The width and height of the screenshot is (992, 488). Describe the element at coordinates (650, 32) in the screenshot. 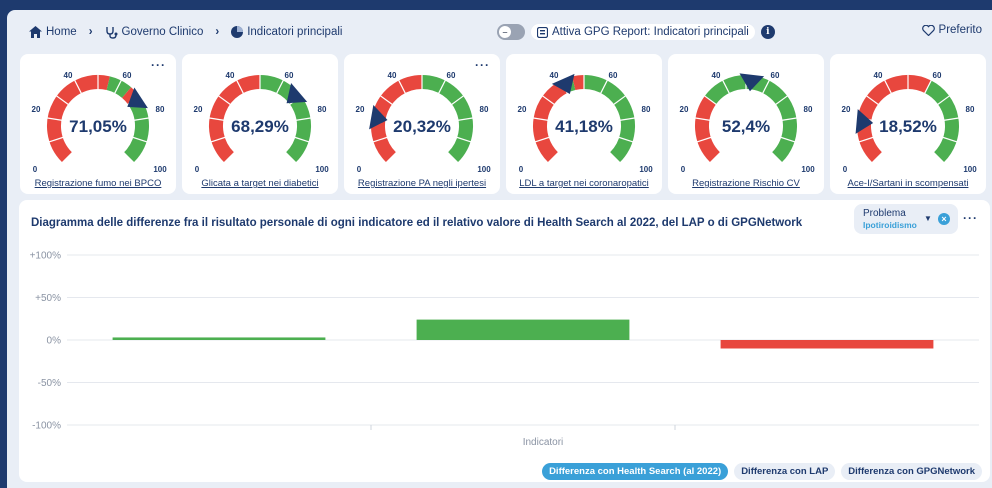

I see `gpg-report-label: Attiva GPG Report: Indicatori principali` at that location.